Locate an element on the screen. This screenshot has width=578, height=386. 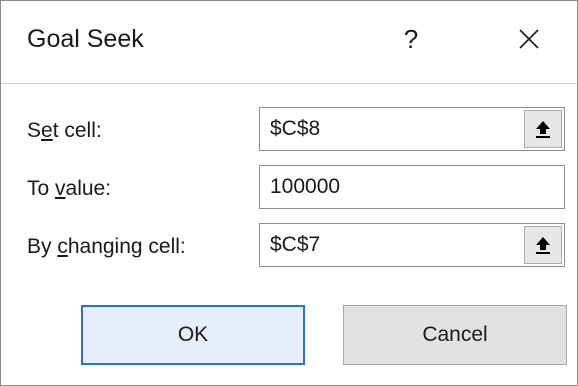
cancel-button: Cancel is located at coordinates (455, 335).